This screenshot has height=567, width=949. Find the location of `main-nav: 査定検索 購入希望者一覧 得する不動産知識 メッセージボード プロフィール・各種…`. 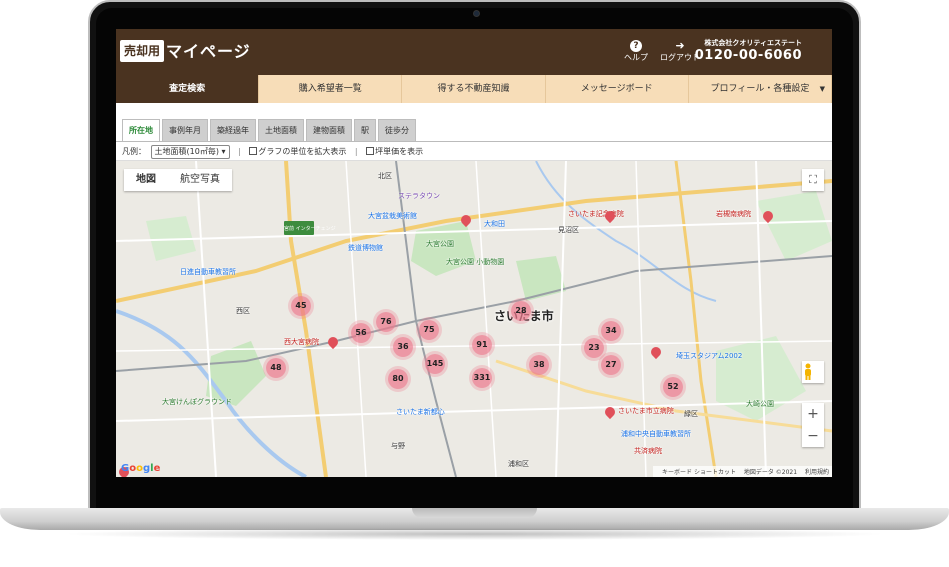

main-nav: 査定検索 購入希望者一覧 得する不動産知識 メッセージボード プロフィール・各種… is located at coordinates (474, 89).